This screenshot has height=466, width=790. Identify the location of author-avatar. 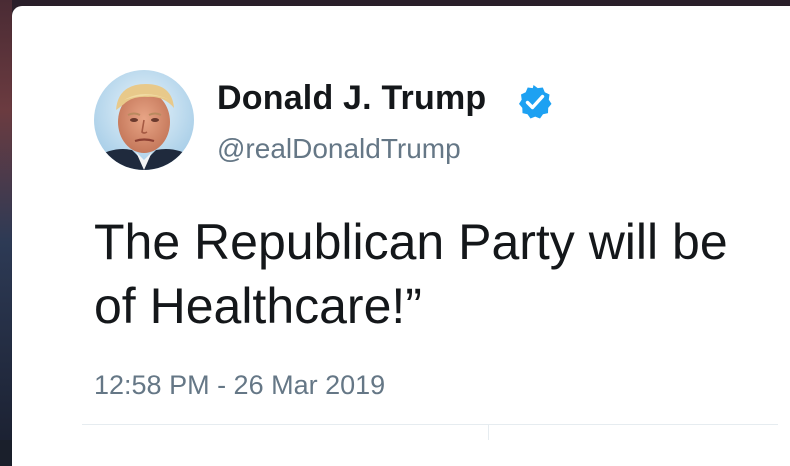
(144, 120).